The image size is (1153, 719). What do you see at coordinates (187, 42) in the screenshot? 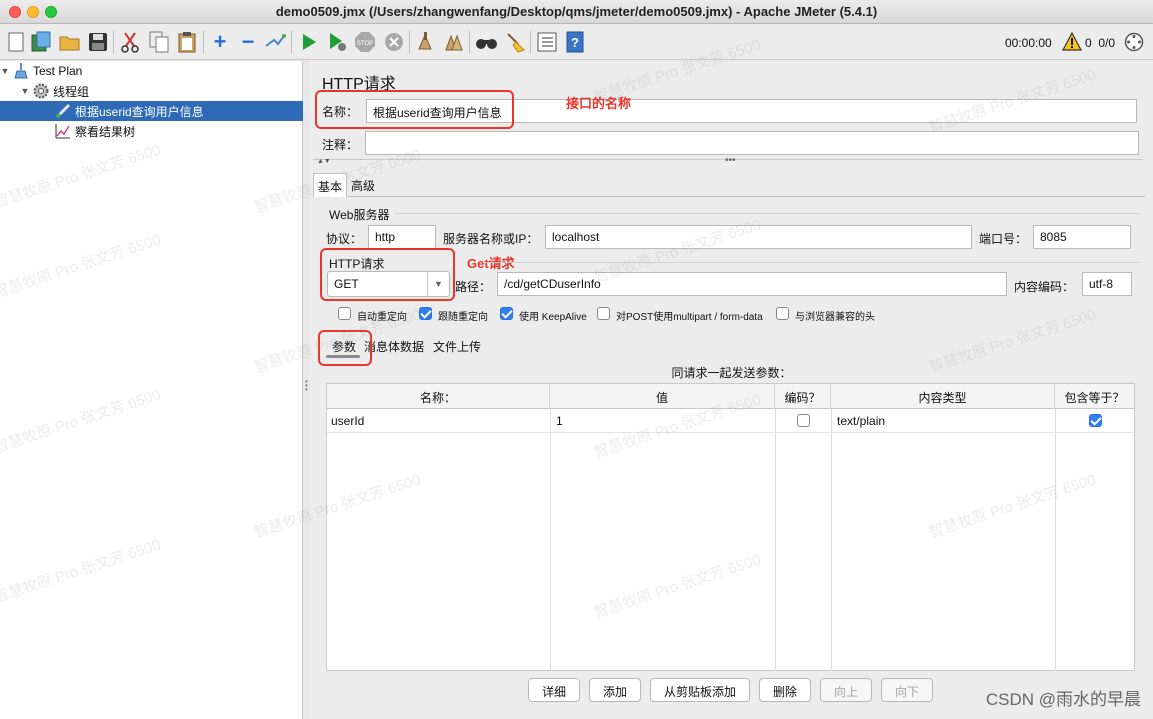
I see `paste-icon` at bounding box center [187, 42].